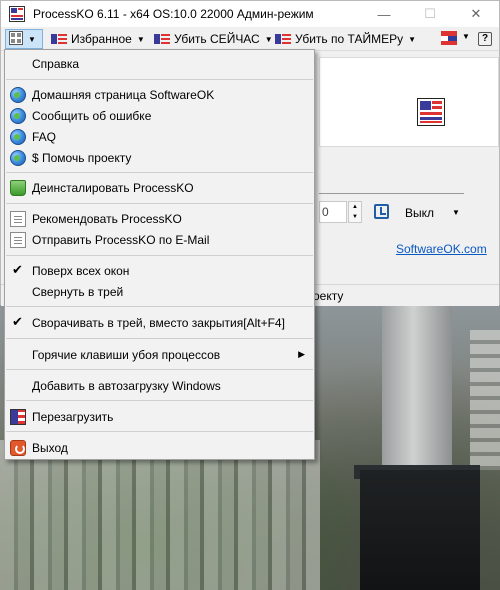 This screenshot has width=500, height=590. I want to click on menu-item-label: Свернуть в трей, so click(78, 291).